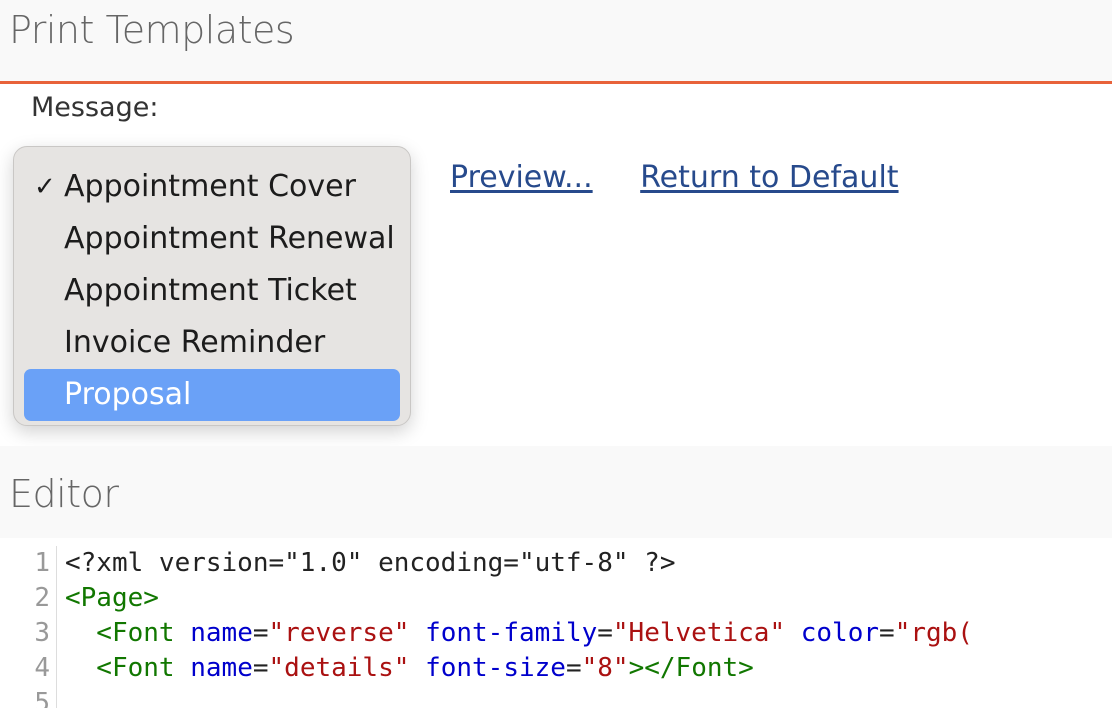  What do you see at coordinates (152, 30) in the screenshot?
I see `print-templates-title: Print Templates` at bounding box center [152, 30].